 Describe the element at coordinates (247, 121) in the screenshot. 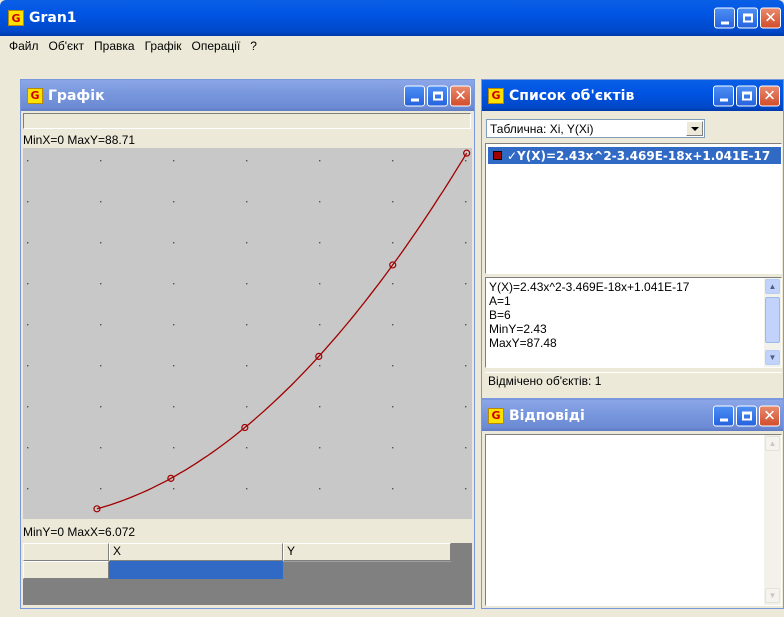

I see `graph-toolbar-strip` at that location.